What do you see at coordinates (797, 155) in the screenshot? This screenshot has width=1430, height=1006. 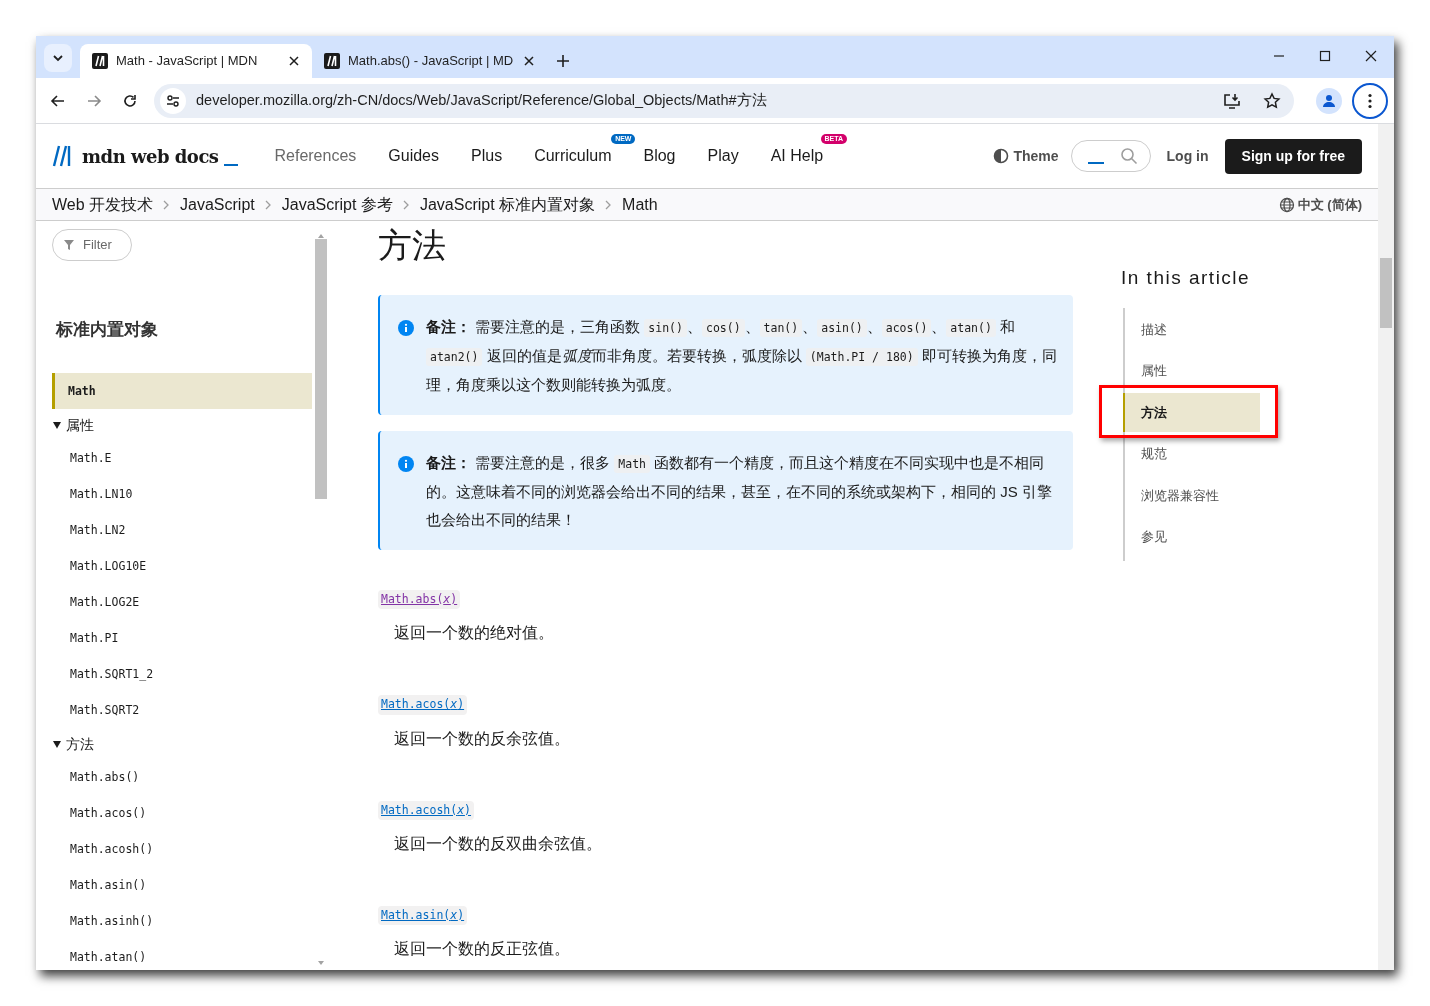 I see `nav-link: AI Help` at bounding box center [797, 155].